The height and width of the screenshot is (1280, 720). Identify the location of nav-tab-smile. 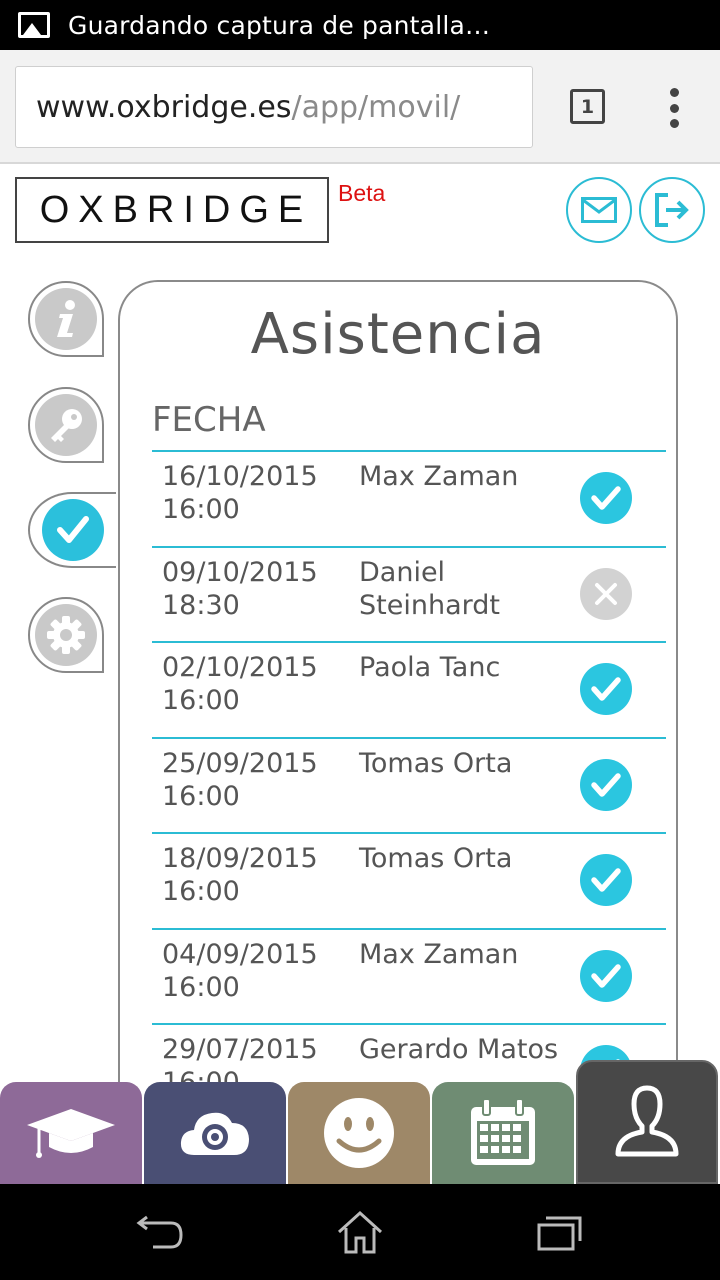
(359, 1133).